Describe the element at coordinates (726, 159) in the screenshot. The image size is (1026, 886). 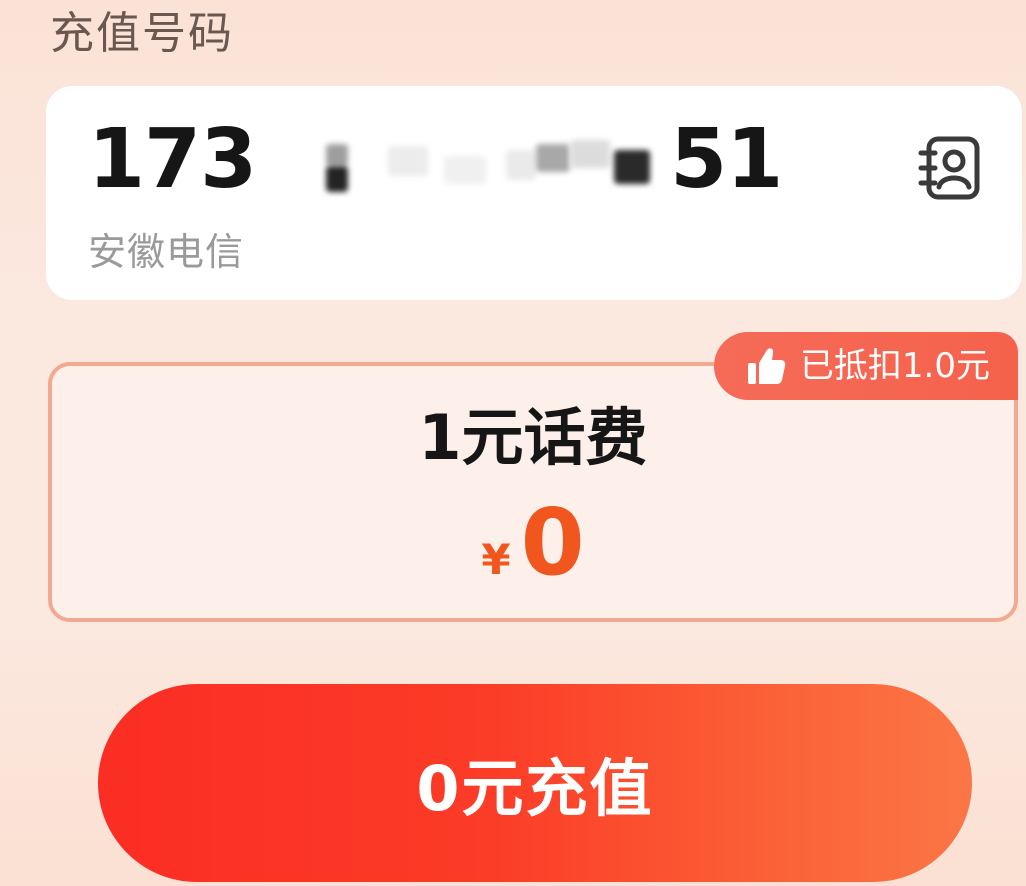
I see `phone-number-suffix: 51` at that location.